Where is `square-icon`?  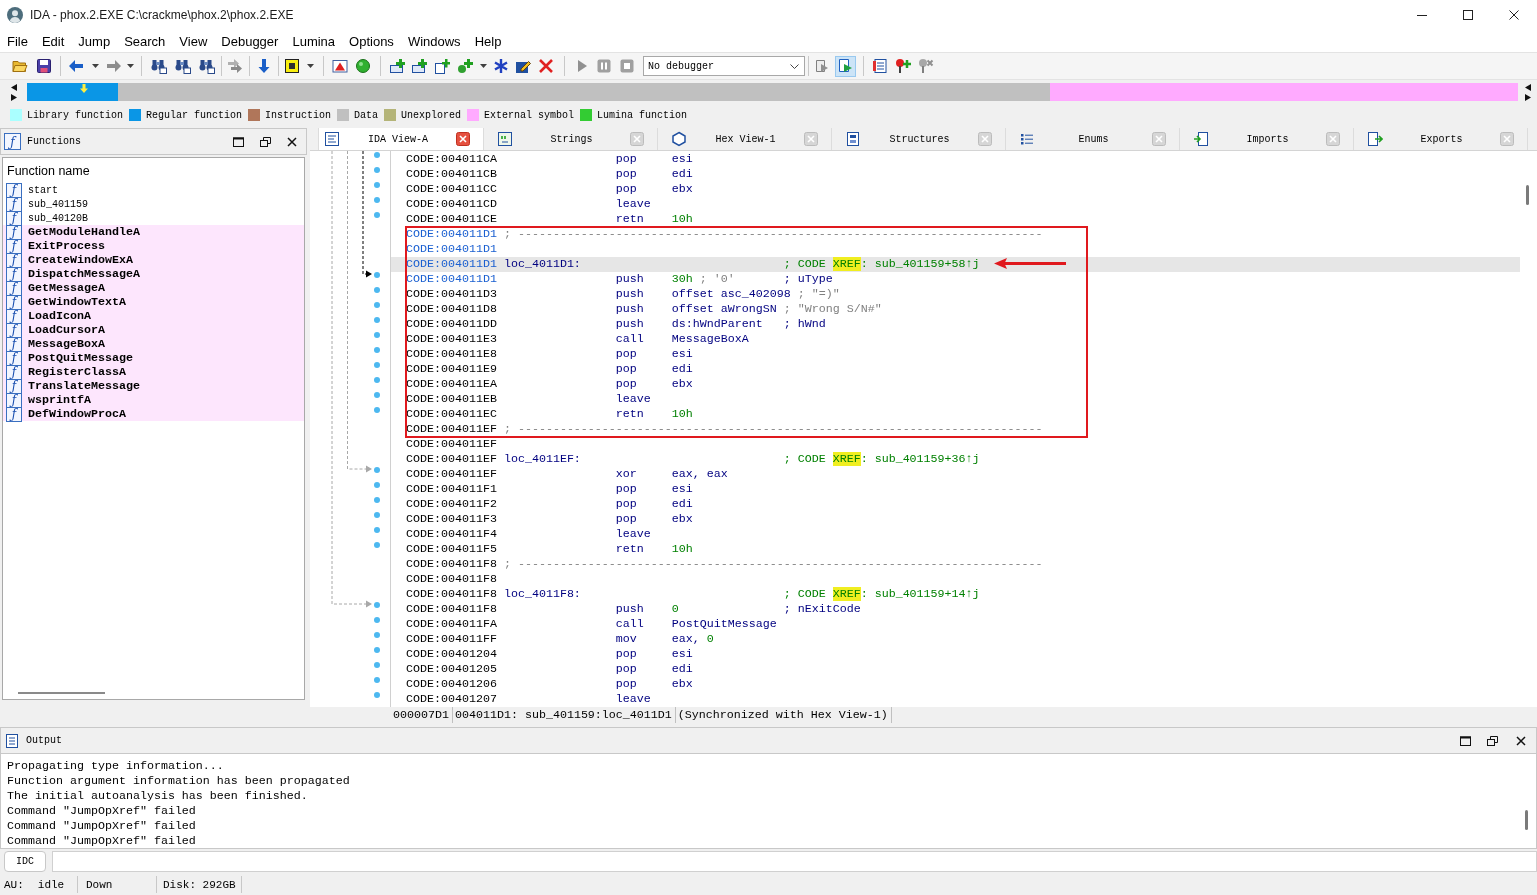
square-icon is located at coordinates (292, 66).